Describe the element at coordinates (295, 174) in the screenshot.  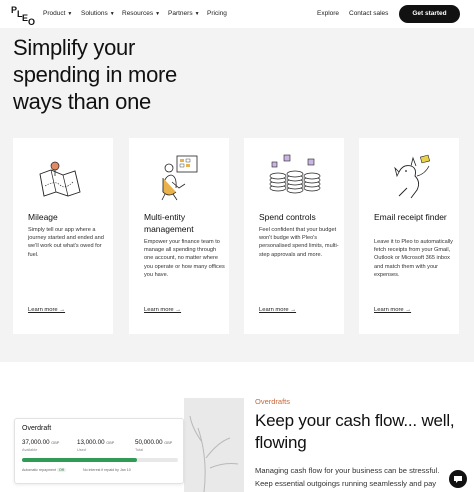
I see `coin-stacks-icon` at that location.